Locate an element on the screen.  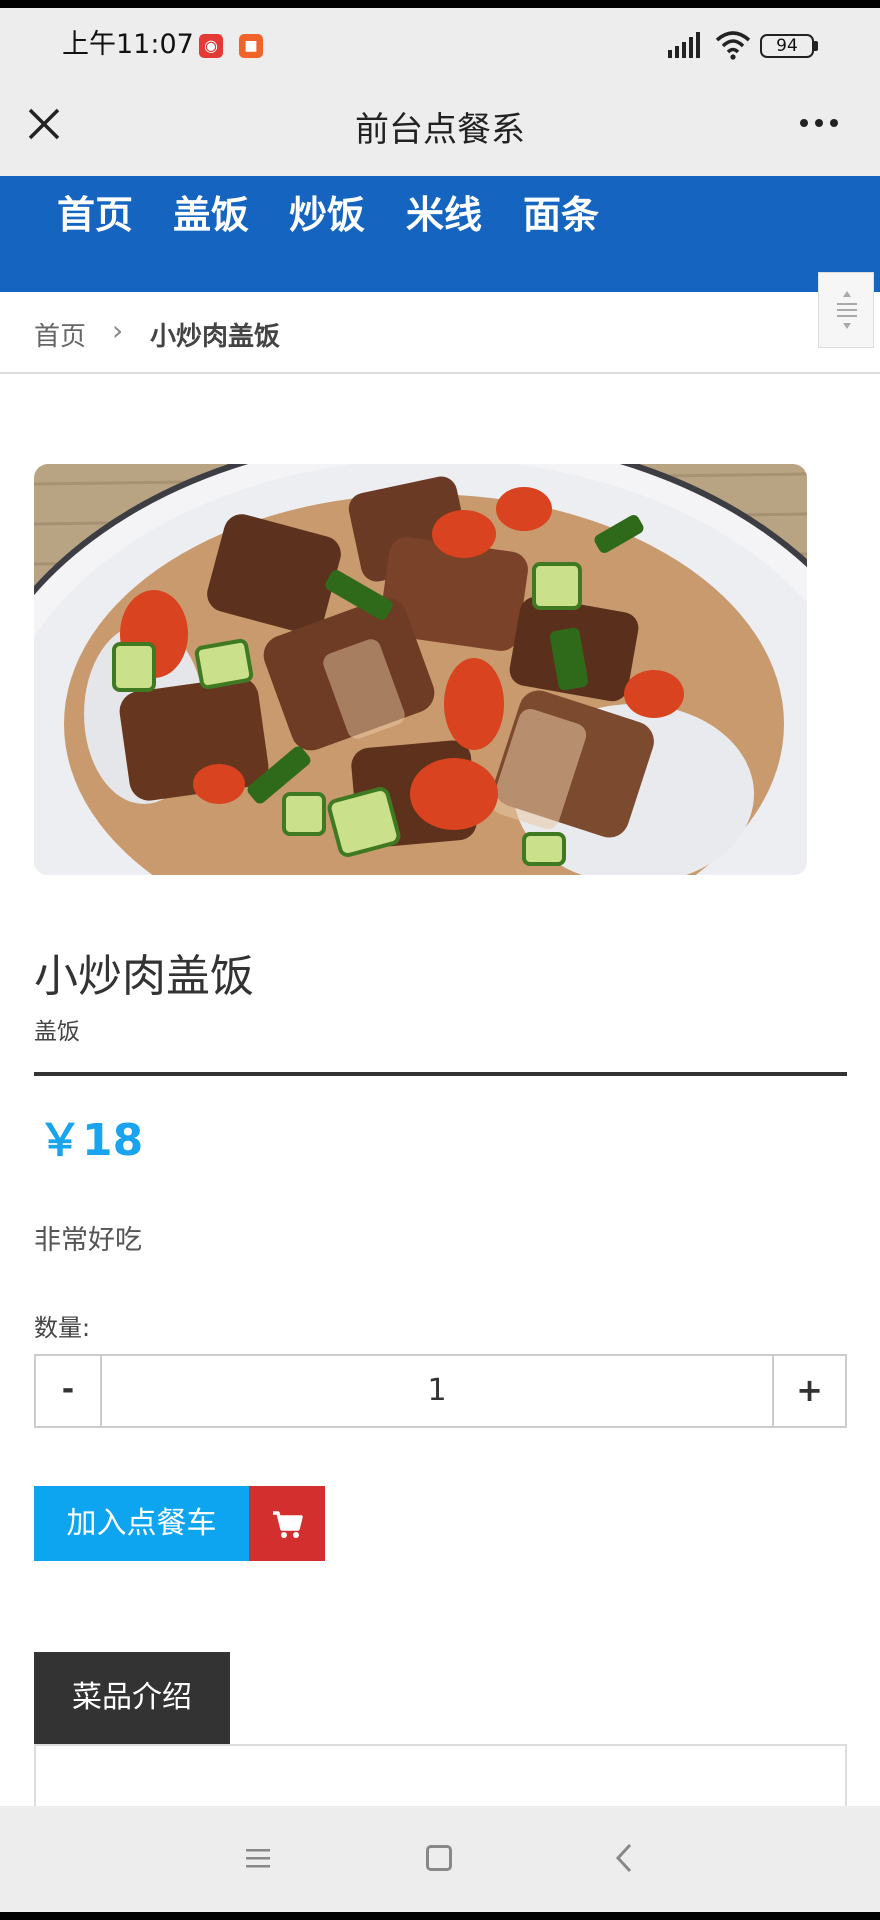
signal-icon is located at coordinates (684, 45).